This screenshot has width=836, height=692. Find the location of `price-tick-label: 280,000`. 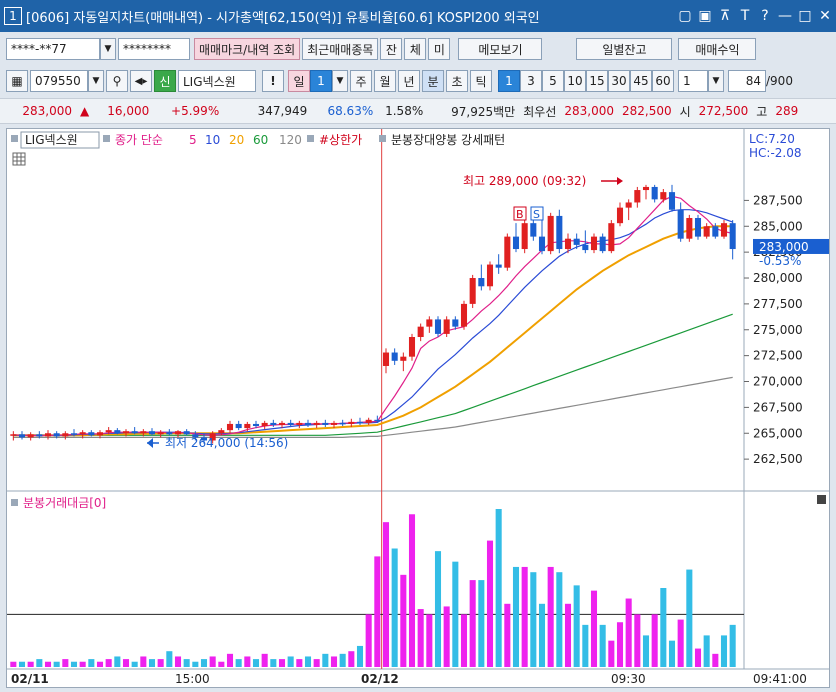

price-tick-label: 280,000 is located at coordinates (778, 278).